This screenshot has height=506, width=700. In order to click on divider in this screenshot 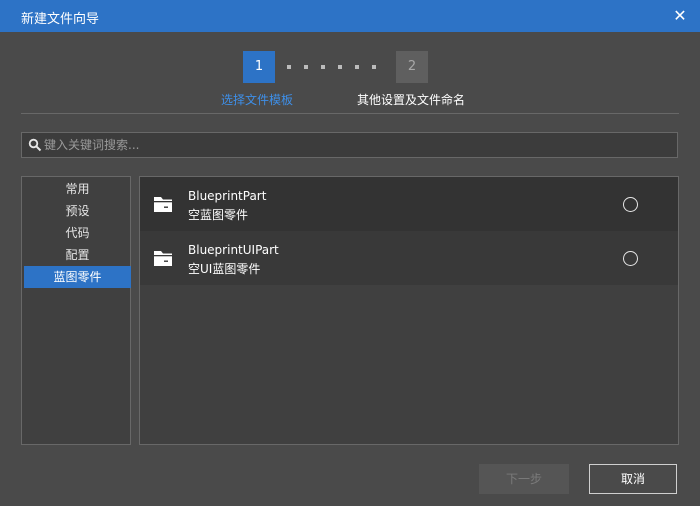, I will do `click(350, 113)`.